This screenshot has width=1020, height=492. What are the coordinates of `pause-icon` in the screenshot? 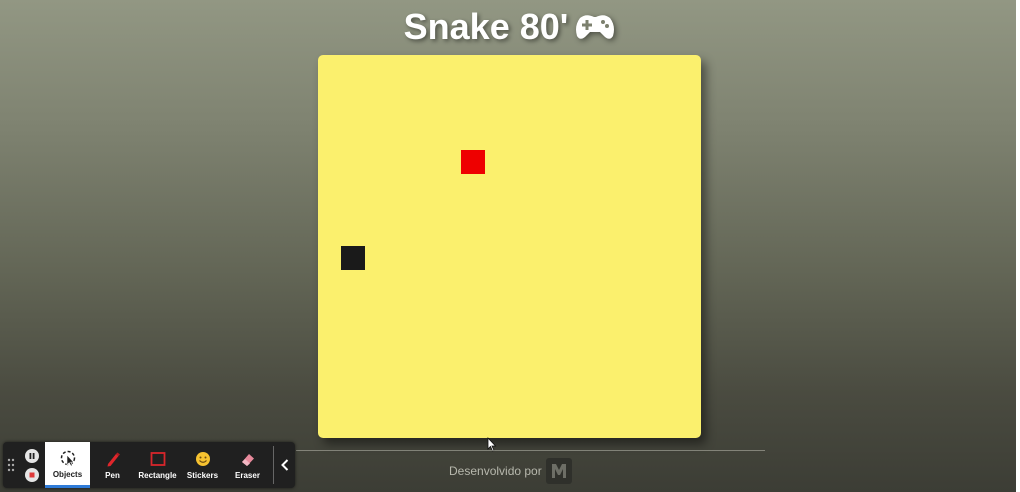 It's located at (32, 455).